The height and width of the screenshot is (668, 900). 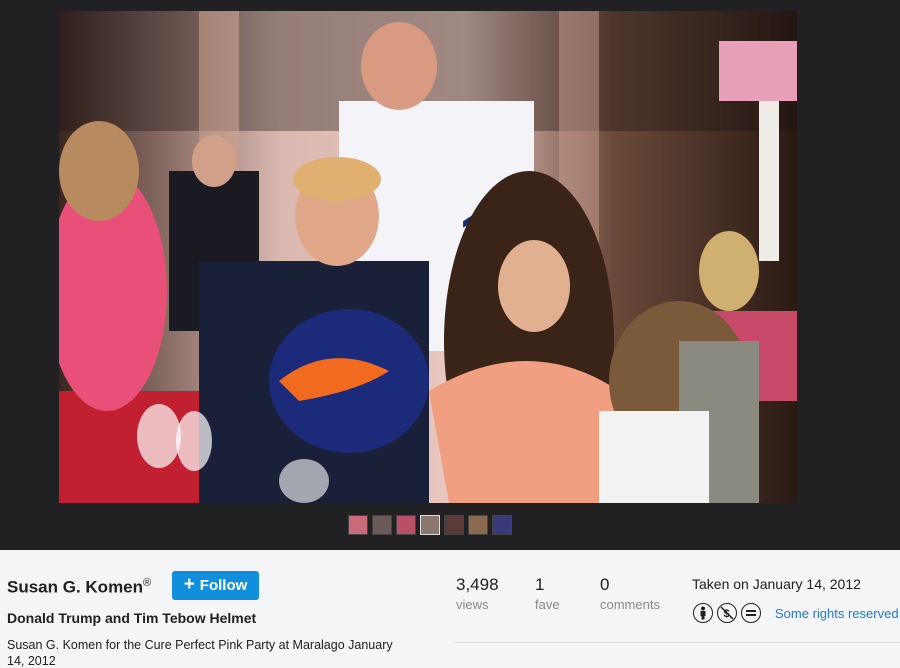 What do you see at coordinates (630, 604) in the screenshot?
I see `comments-label: comments` at bounding box center [630, 604].